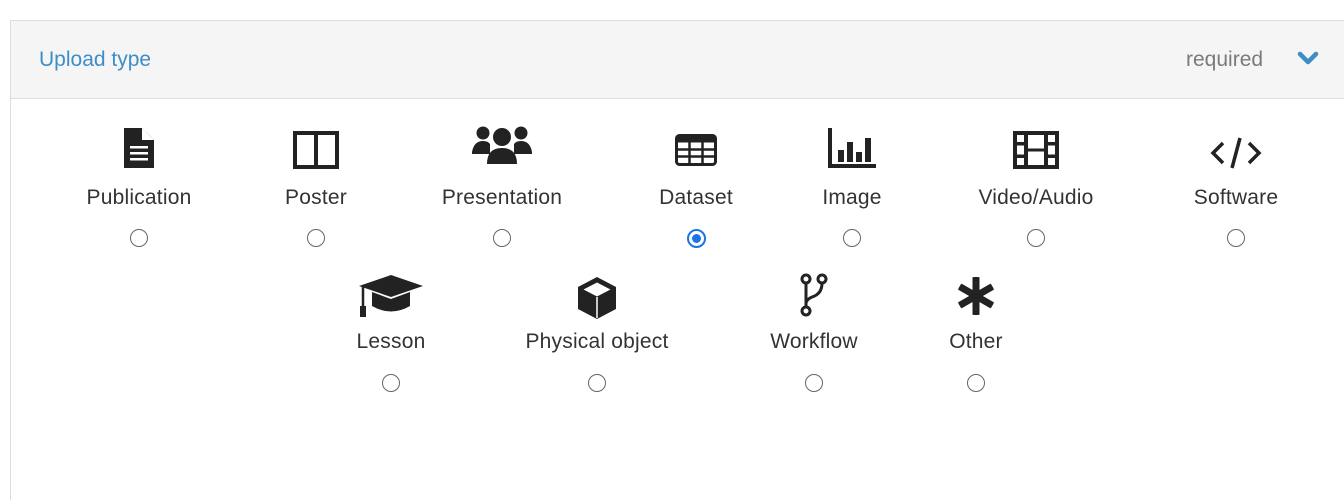  I want to click on upload-type-label: Poster, so click(316, 197).